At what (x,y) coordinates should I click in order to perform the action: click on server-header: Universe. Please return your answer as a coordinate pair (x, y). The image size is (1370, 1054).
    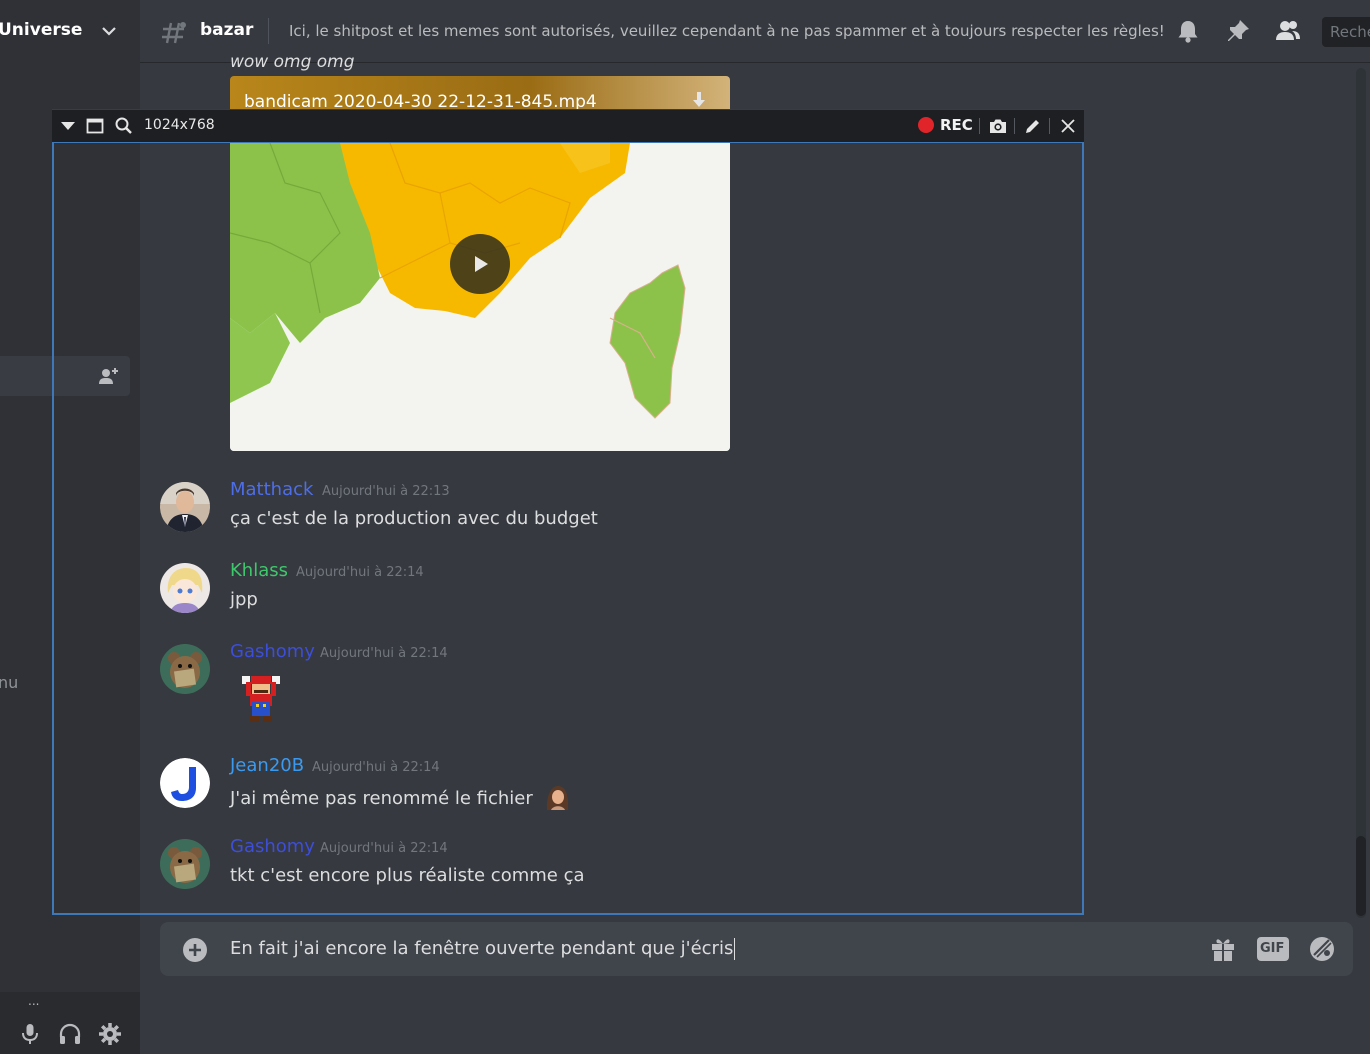
    Looking at the image, I should click on (70, 31).